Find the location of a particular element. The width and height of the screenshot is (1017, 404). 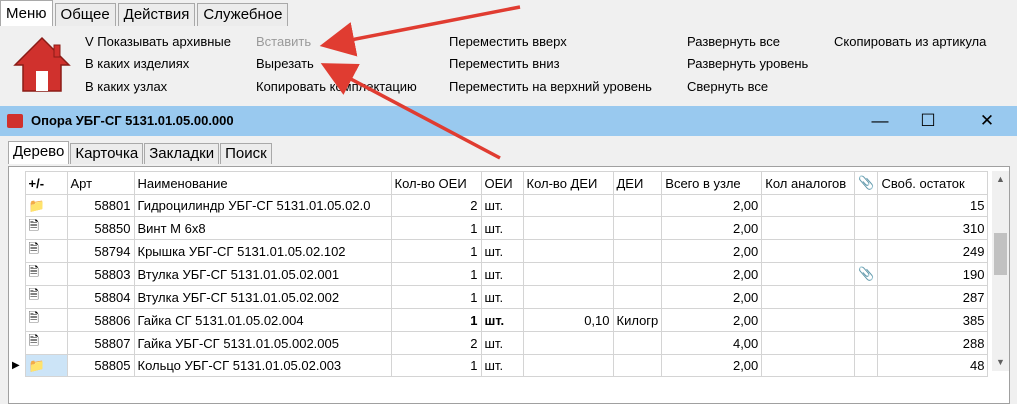

cell-art: 58804 is located at coordinates (100, 297).